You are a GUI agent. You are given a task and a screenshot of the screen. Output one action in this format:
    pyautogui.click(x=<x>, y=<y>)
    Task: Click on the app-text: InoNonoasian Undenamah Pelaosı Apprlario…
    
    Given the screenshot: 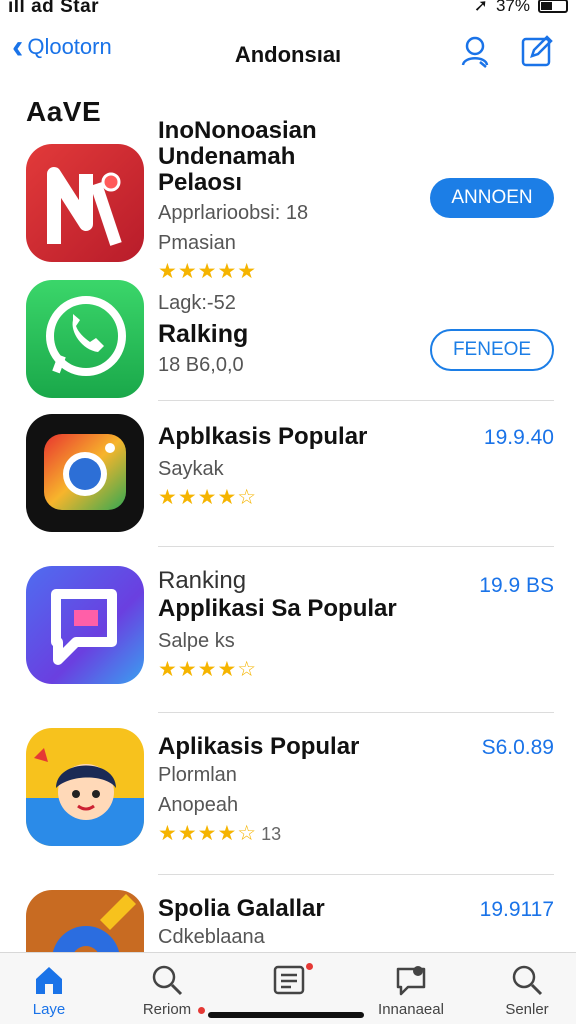 What is the action you would take?
    pyautogui.click(x=237, y=202)
    